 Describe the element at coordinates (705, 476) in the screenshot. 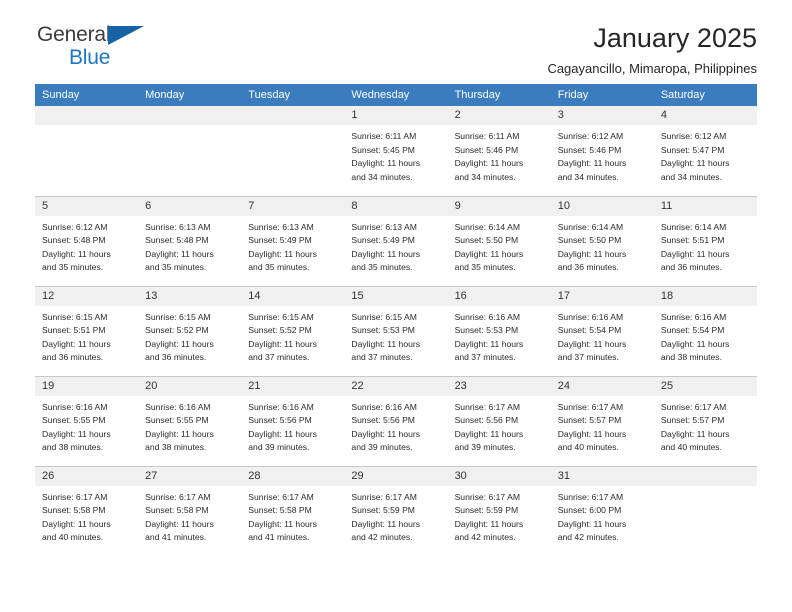

I see `day-number` at that location.